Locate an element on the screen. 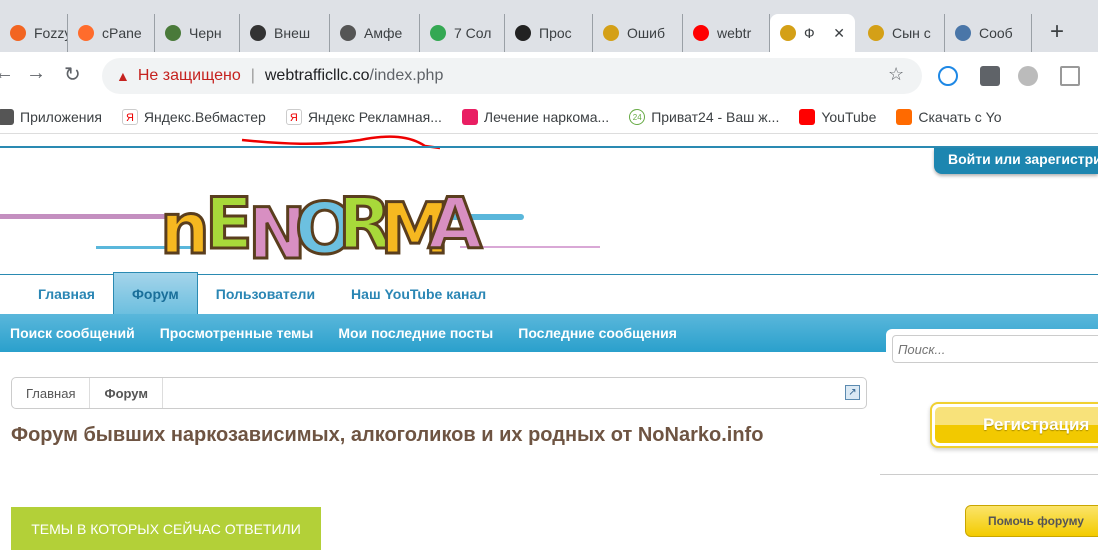 The height and width of the screenshot is (550, 1098). divider is located at coordinates (989, 474).